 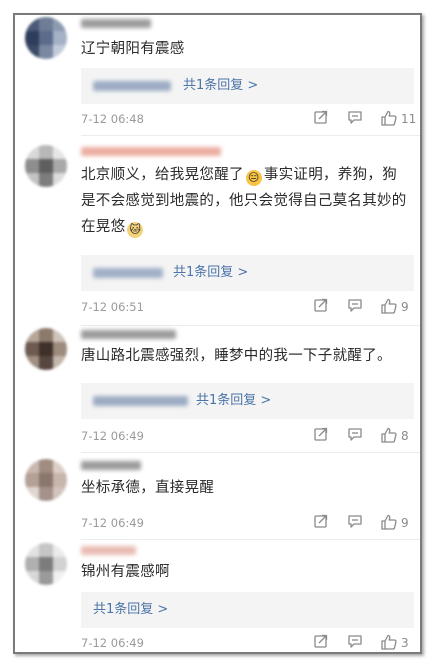 I want to click on like-button: 3, so click(x=400, y=642).